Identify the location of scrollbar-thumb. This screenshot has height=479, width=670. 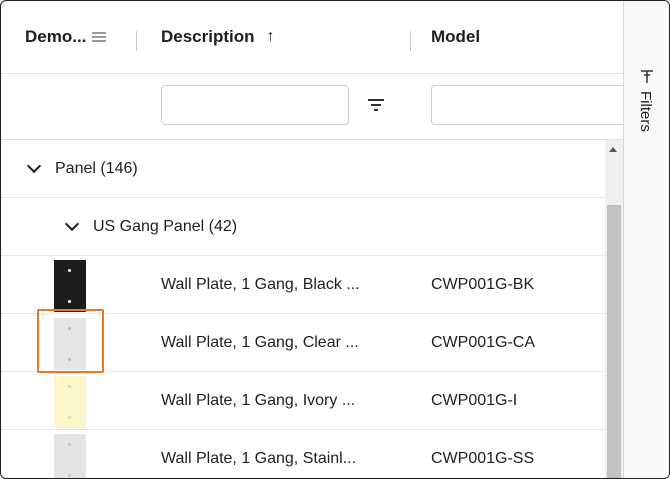
(614, 341).